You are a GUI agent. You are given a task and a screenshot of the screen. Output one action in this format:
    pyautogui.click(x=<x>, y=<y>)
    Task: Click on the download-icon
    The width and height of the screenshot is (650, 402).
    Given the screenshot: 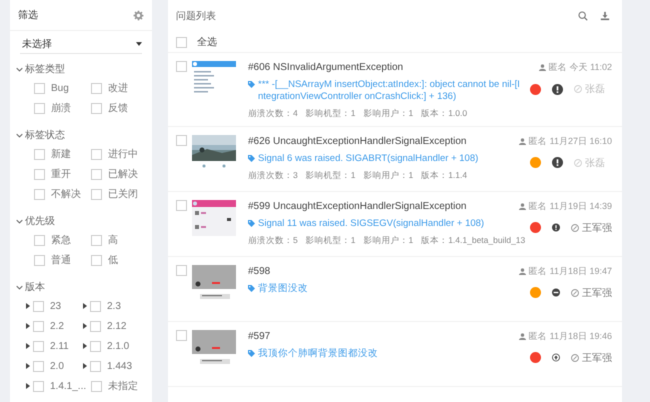 What is the action you would take?
    pyautogui.click(x=605, y=16)
    